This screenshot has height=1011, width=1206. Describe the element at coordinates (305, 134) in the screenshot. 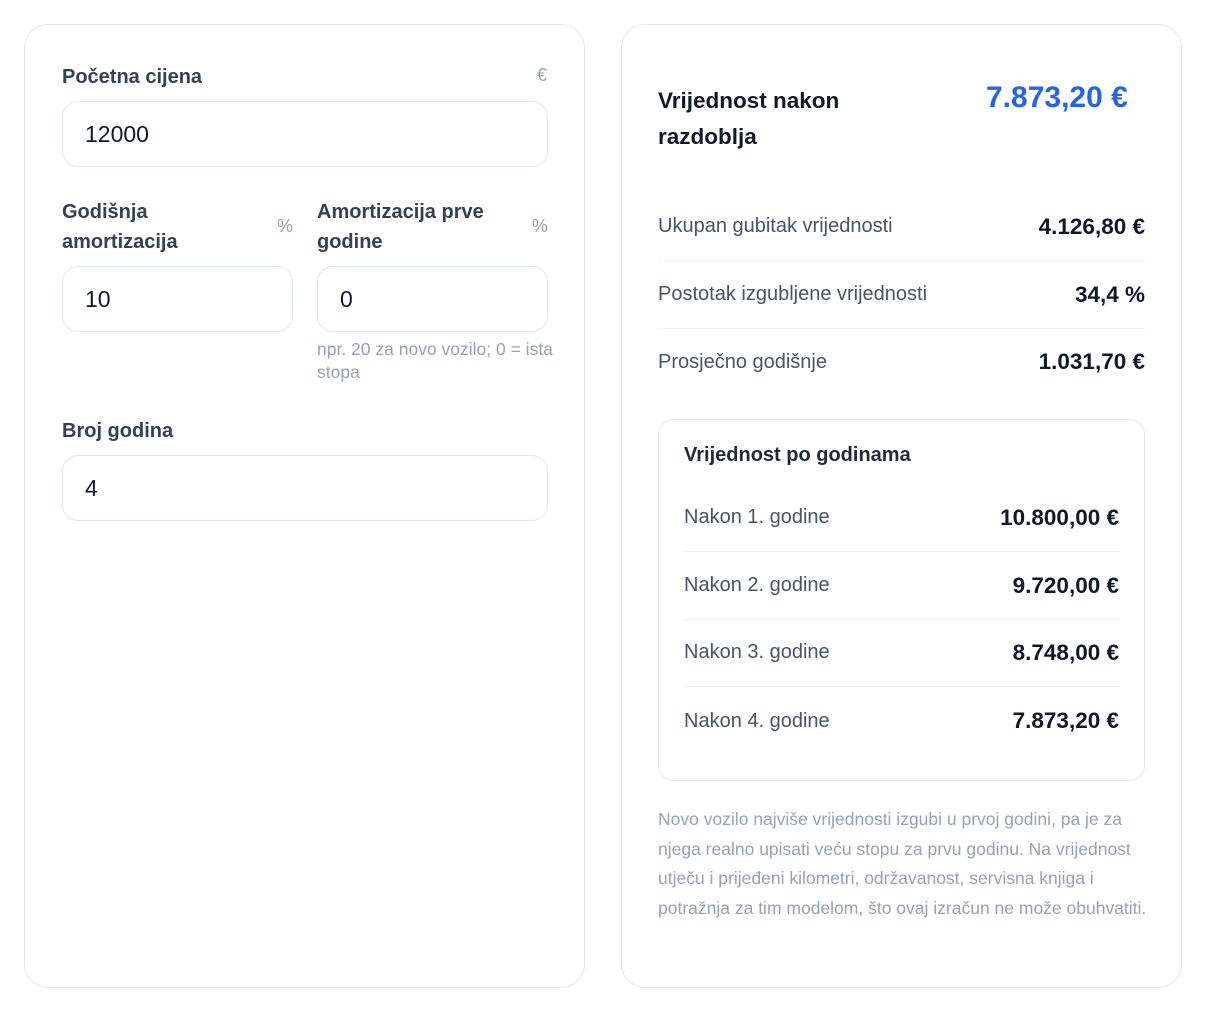

I see `price-input: 12000` at that location.